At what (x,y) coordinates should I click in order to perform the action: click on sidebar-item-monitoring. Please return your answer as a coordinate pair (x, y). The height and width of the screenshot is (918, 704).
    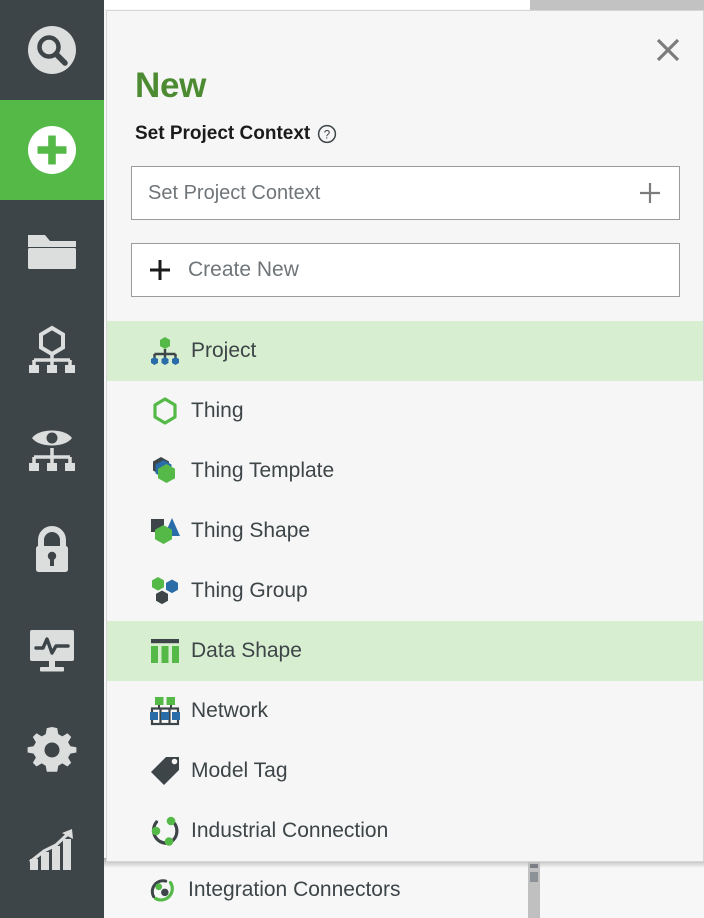
    Looking at the image, I should click on (52, 650).